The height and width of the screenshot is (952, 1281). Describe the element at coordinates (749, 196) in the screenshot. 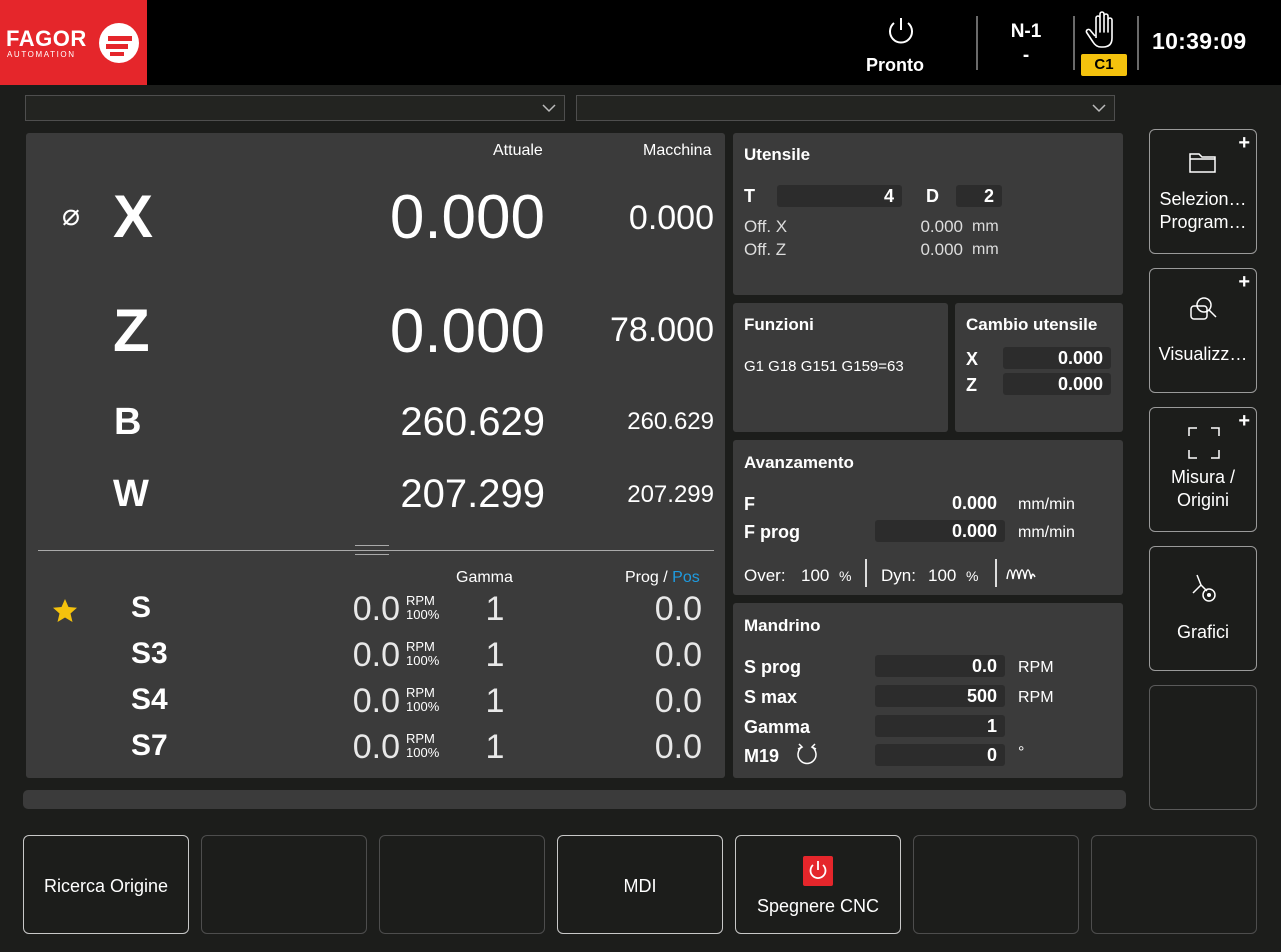

I see `tool-t-label: T` at that location.